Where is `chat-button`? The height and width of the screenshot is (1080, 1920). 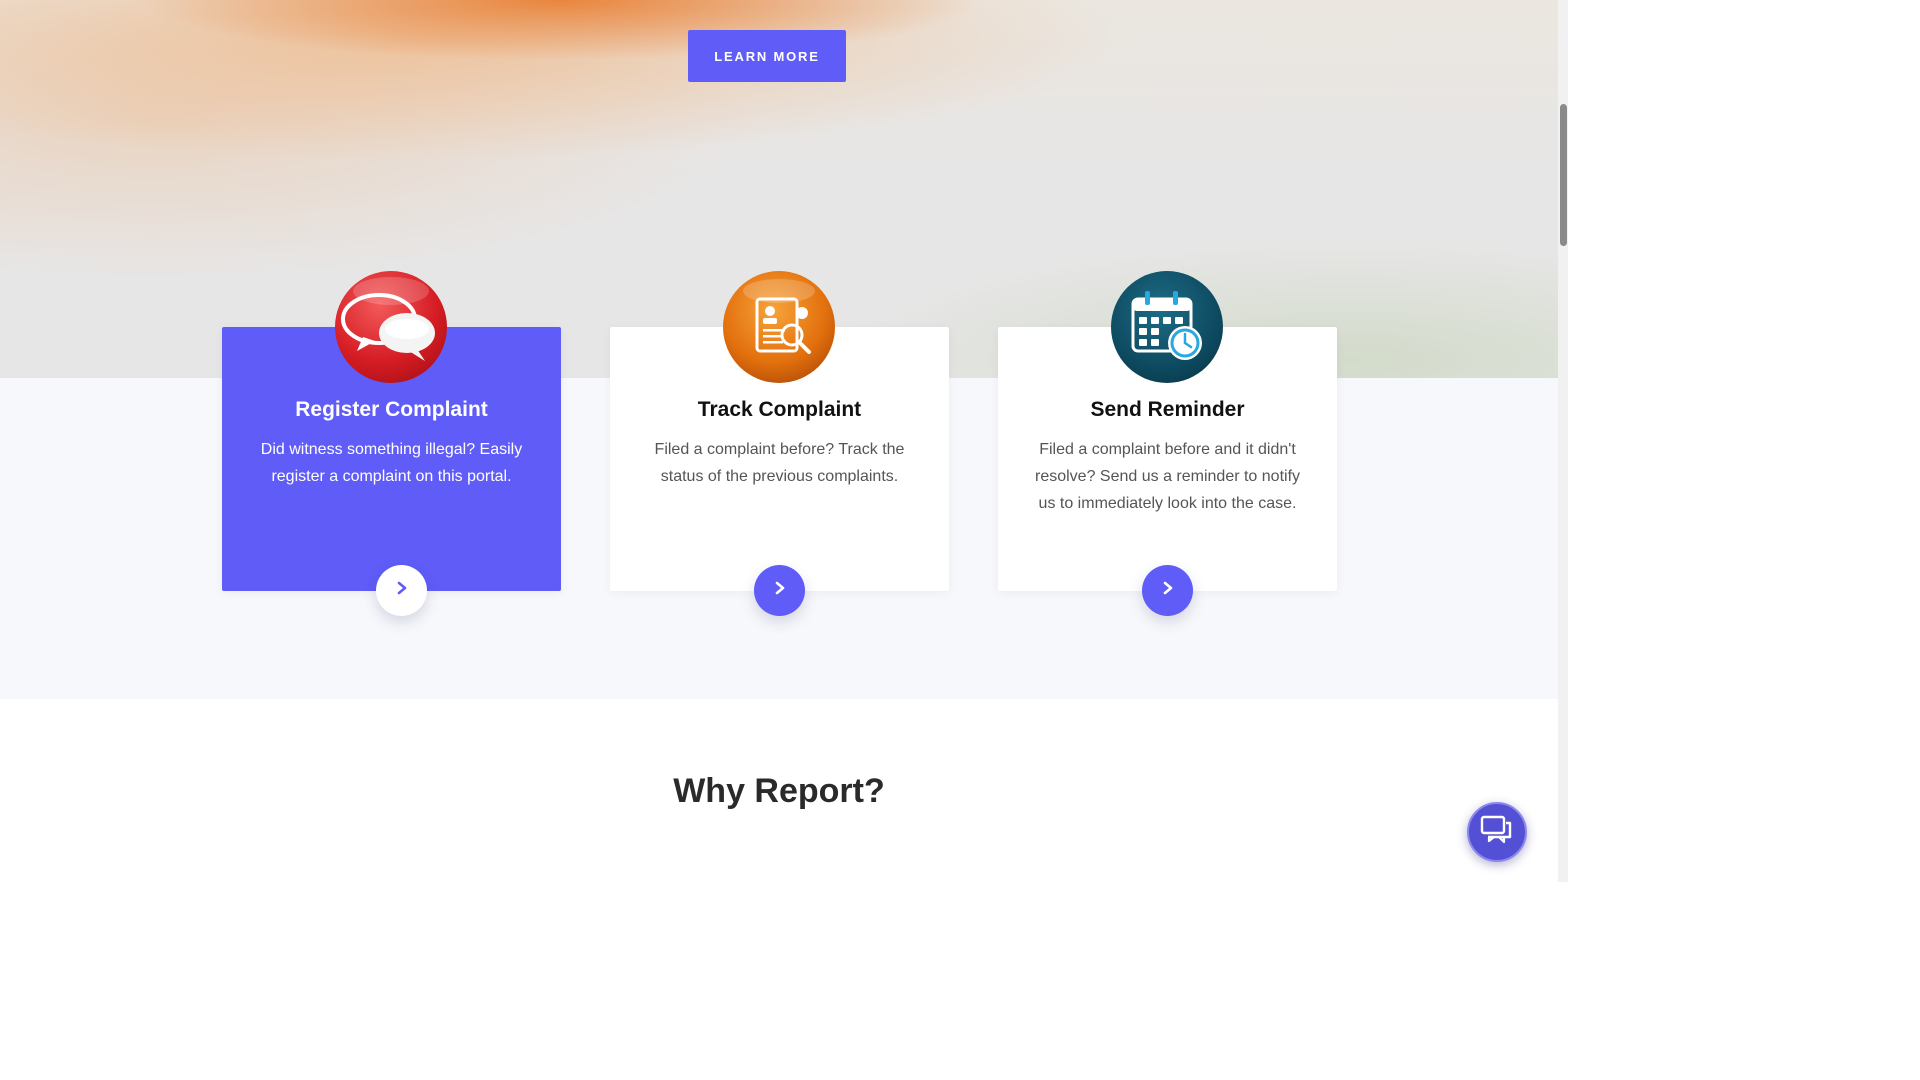
chat-button is located at coordinates (1497, 832).